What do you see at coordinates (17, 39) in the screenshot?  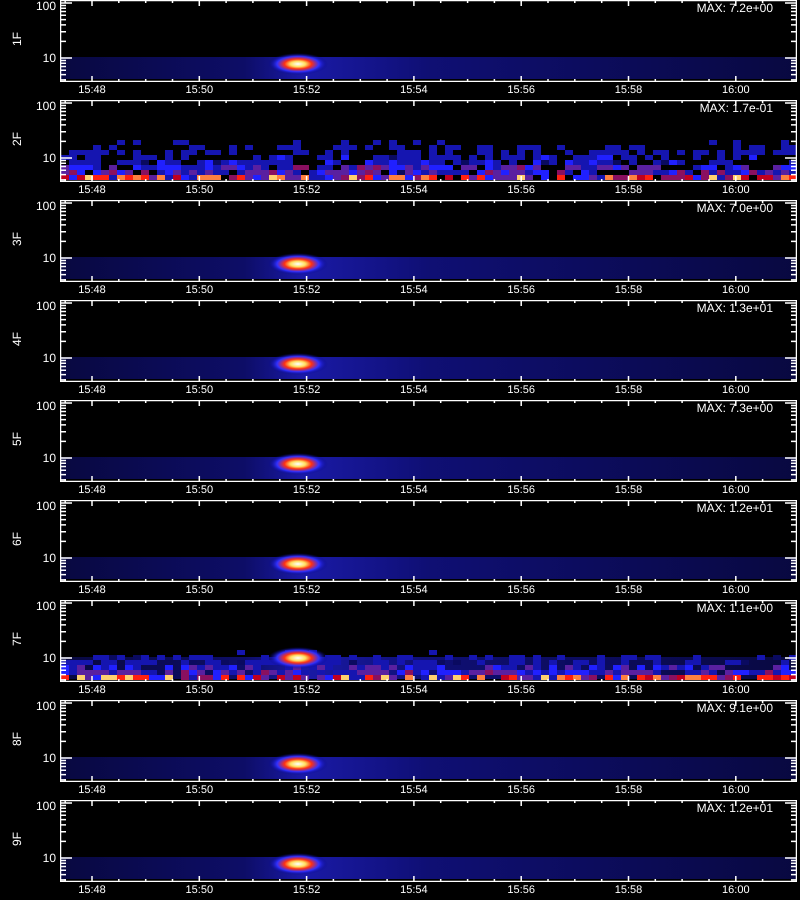 I see `channel-label: 1F` at bounding box center [17, 39].